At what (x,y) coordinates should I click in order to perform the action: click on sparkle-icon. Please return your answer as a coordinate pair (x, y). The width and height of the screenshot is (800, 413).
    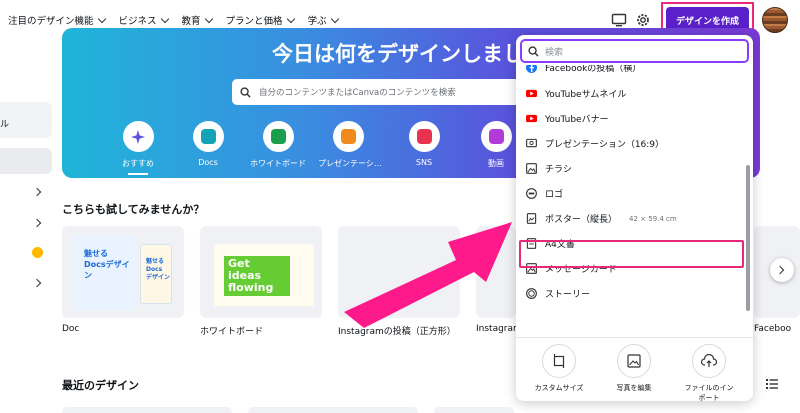
    Looking at the image, I should click on (138, 136).